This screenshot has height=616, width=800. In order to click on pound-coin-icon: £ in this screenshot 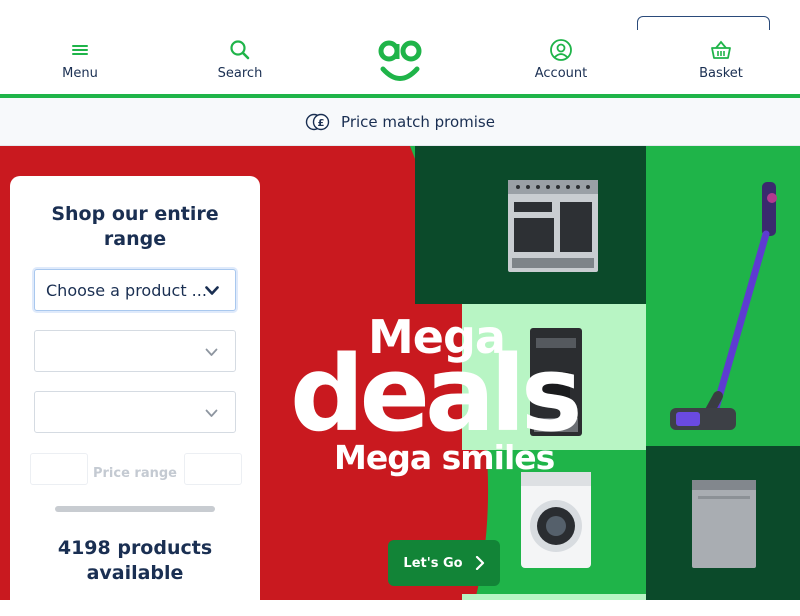, I will do `click(317, 121)`.